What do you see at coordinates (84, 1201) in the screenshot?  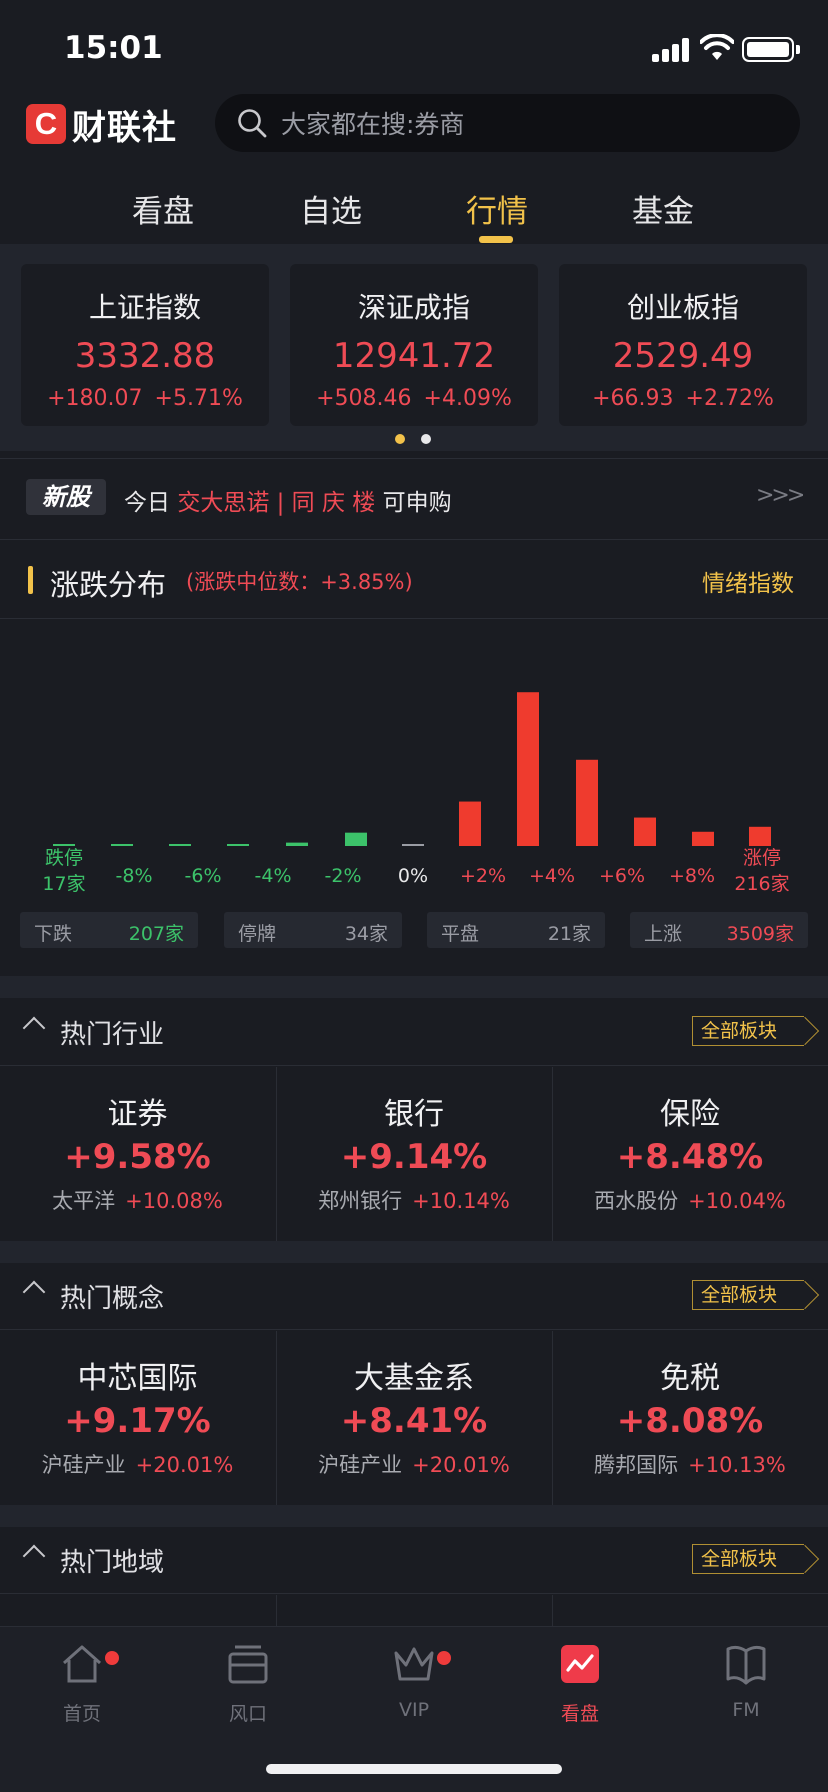 I see `leader-name: 太平洋` at bounding box center [84, 1201].